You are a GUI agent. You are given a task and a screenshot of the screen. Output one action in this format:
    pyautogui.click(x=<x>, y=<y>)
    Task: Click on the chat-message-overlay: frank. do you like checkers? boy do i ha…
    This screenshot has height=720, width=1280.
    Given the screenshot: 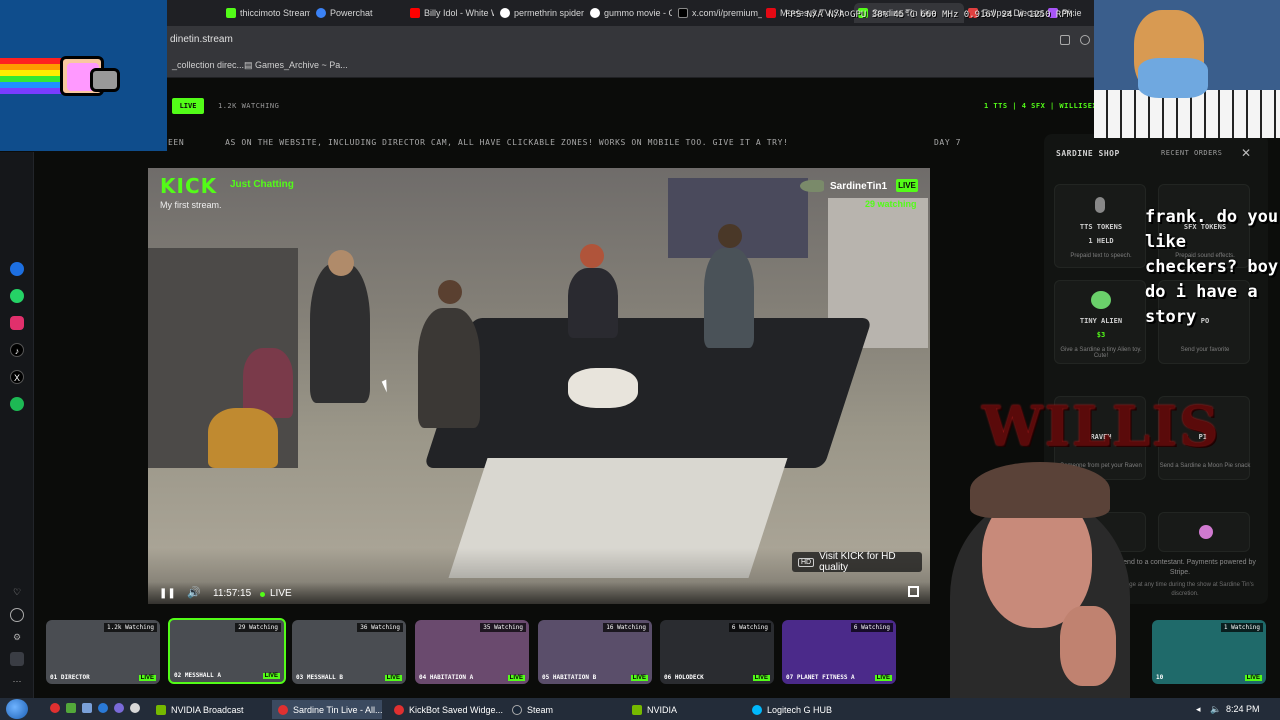 What is the action you would take?
    pyautogui.click(x=1212, y=267)
    